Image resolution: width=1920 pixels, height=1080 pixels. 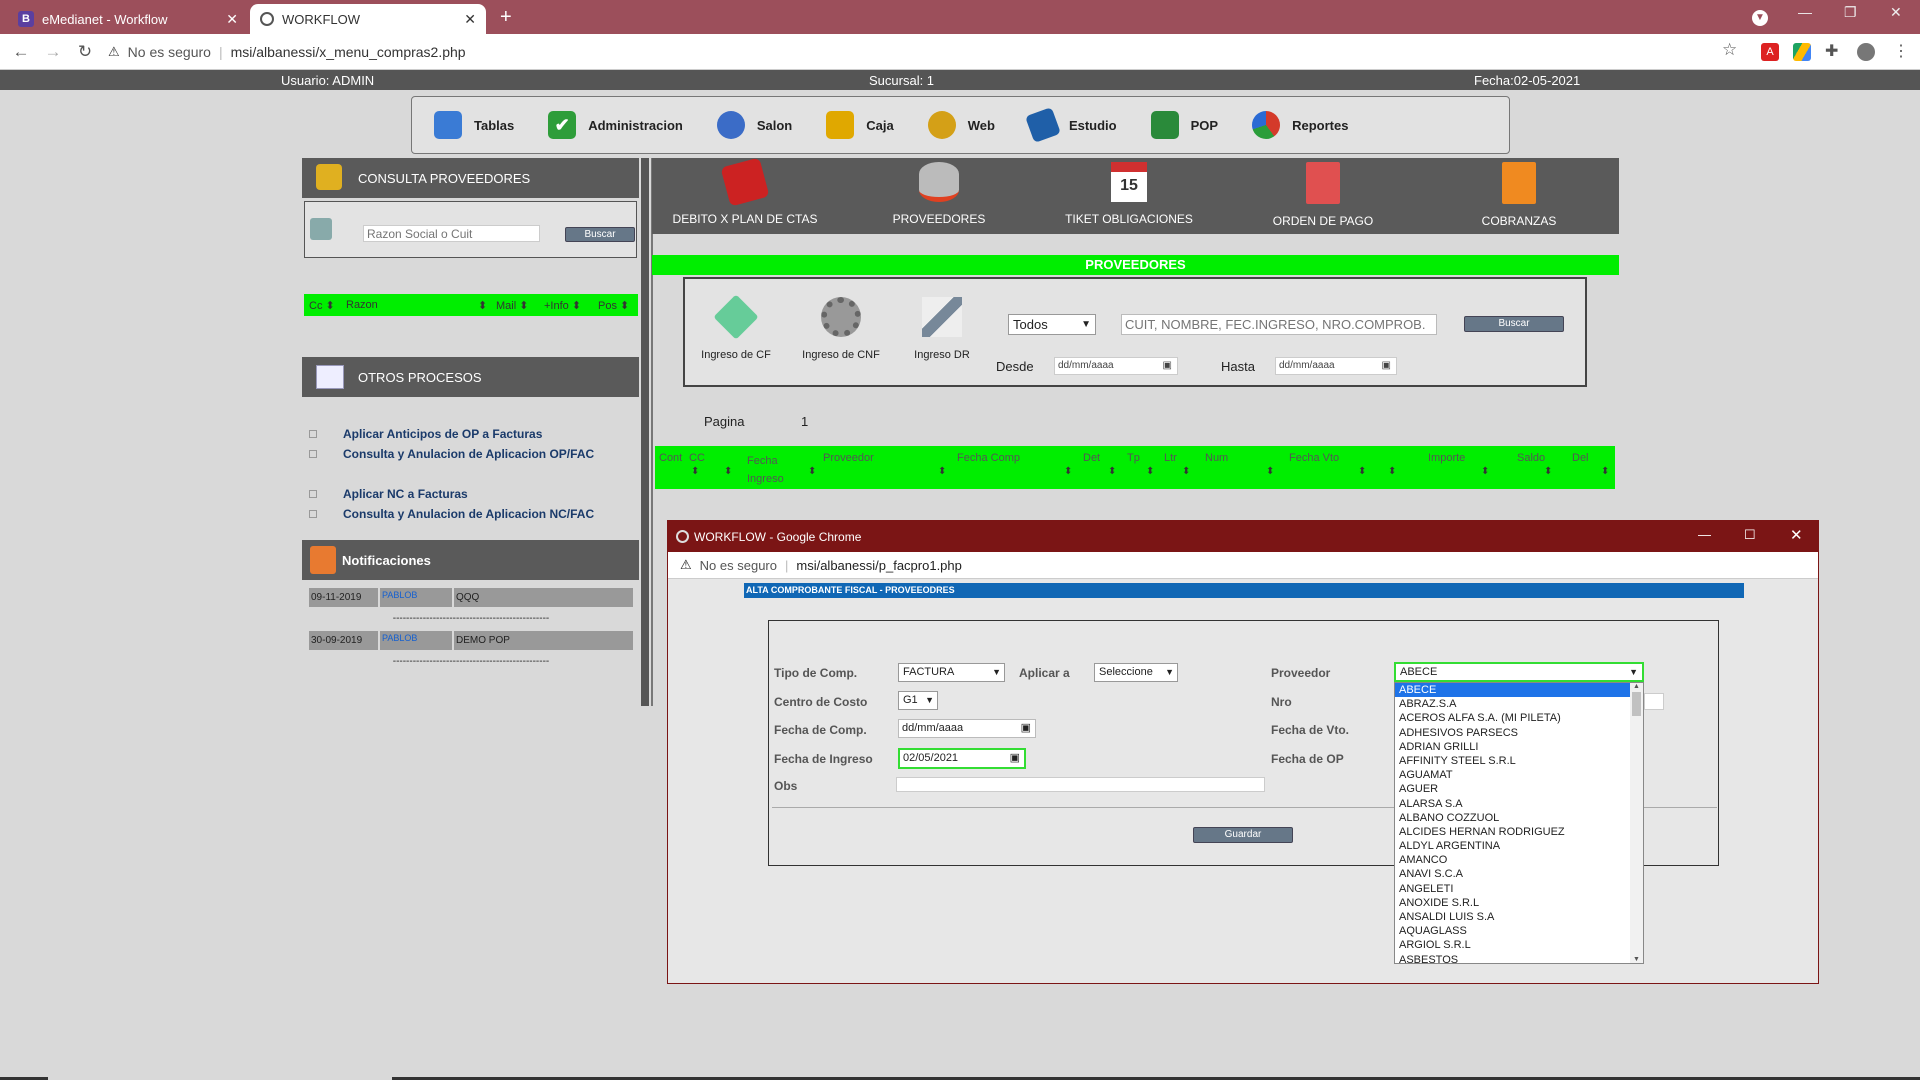 I want to click on proveedor-option: ADRIAN GRILLI, so click(x=1512, y=747).